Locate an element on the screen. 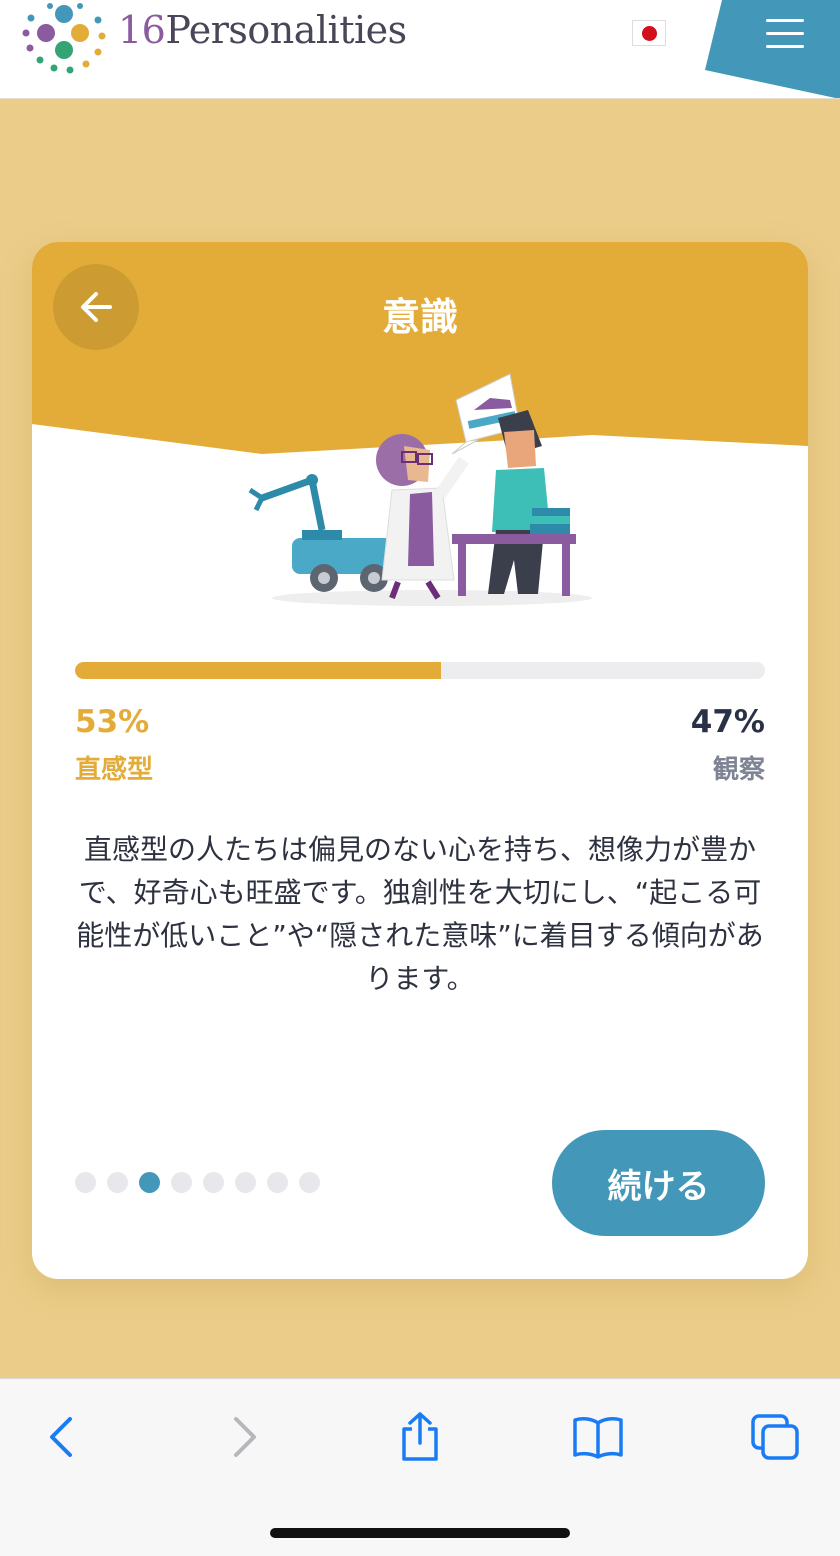 This screenshot has height=1556, width=840. logo-icon is located at coordinates (64, 39).